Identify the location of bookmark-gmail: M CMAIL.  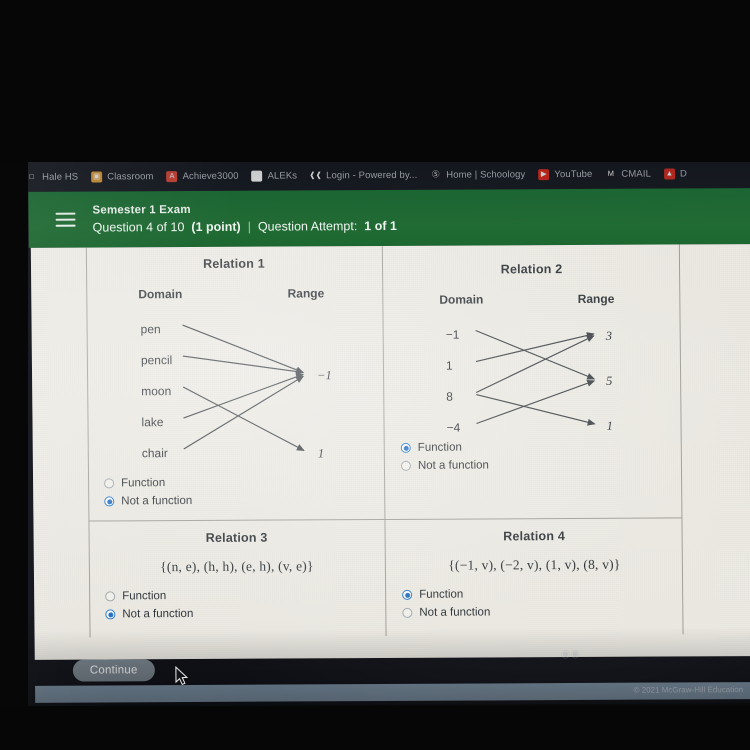
(628, 173).